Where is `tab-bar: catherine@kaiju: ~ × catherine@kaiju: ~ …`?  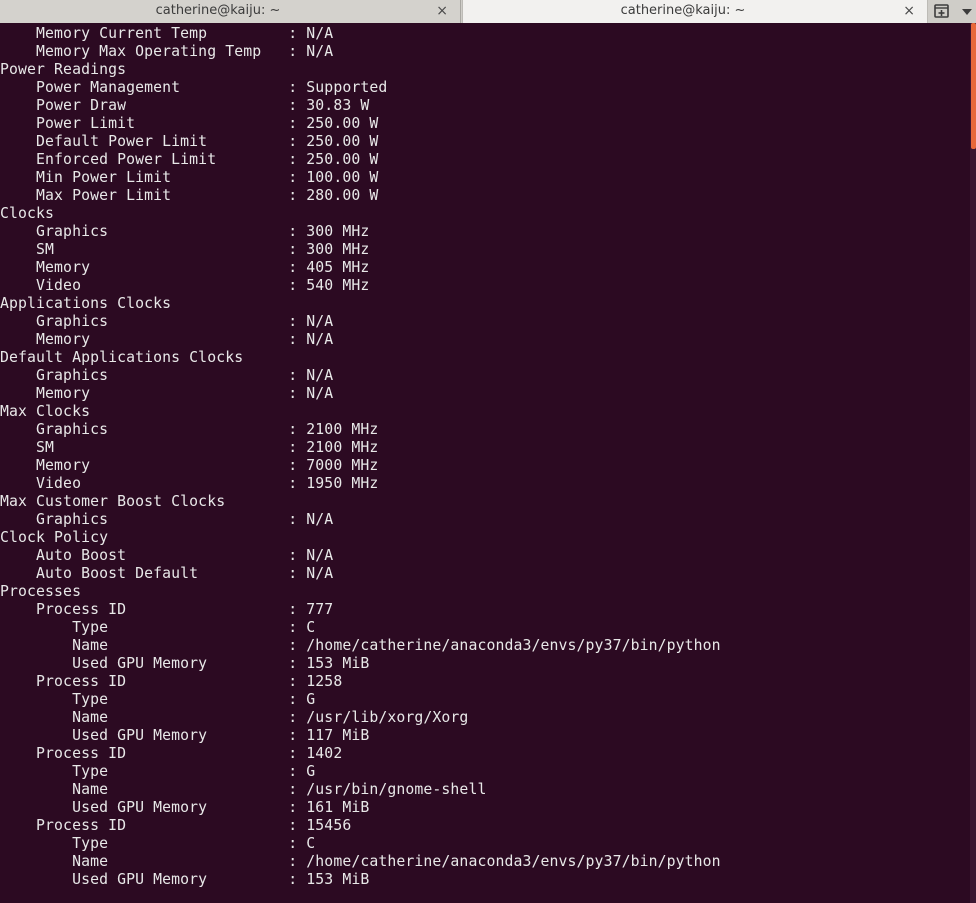
tab-bar: catherine@kaiju: ~ × catherine@kaiju: ~ … is located at coordinates (488, 11).